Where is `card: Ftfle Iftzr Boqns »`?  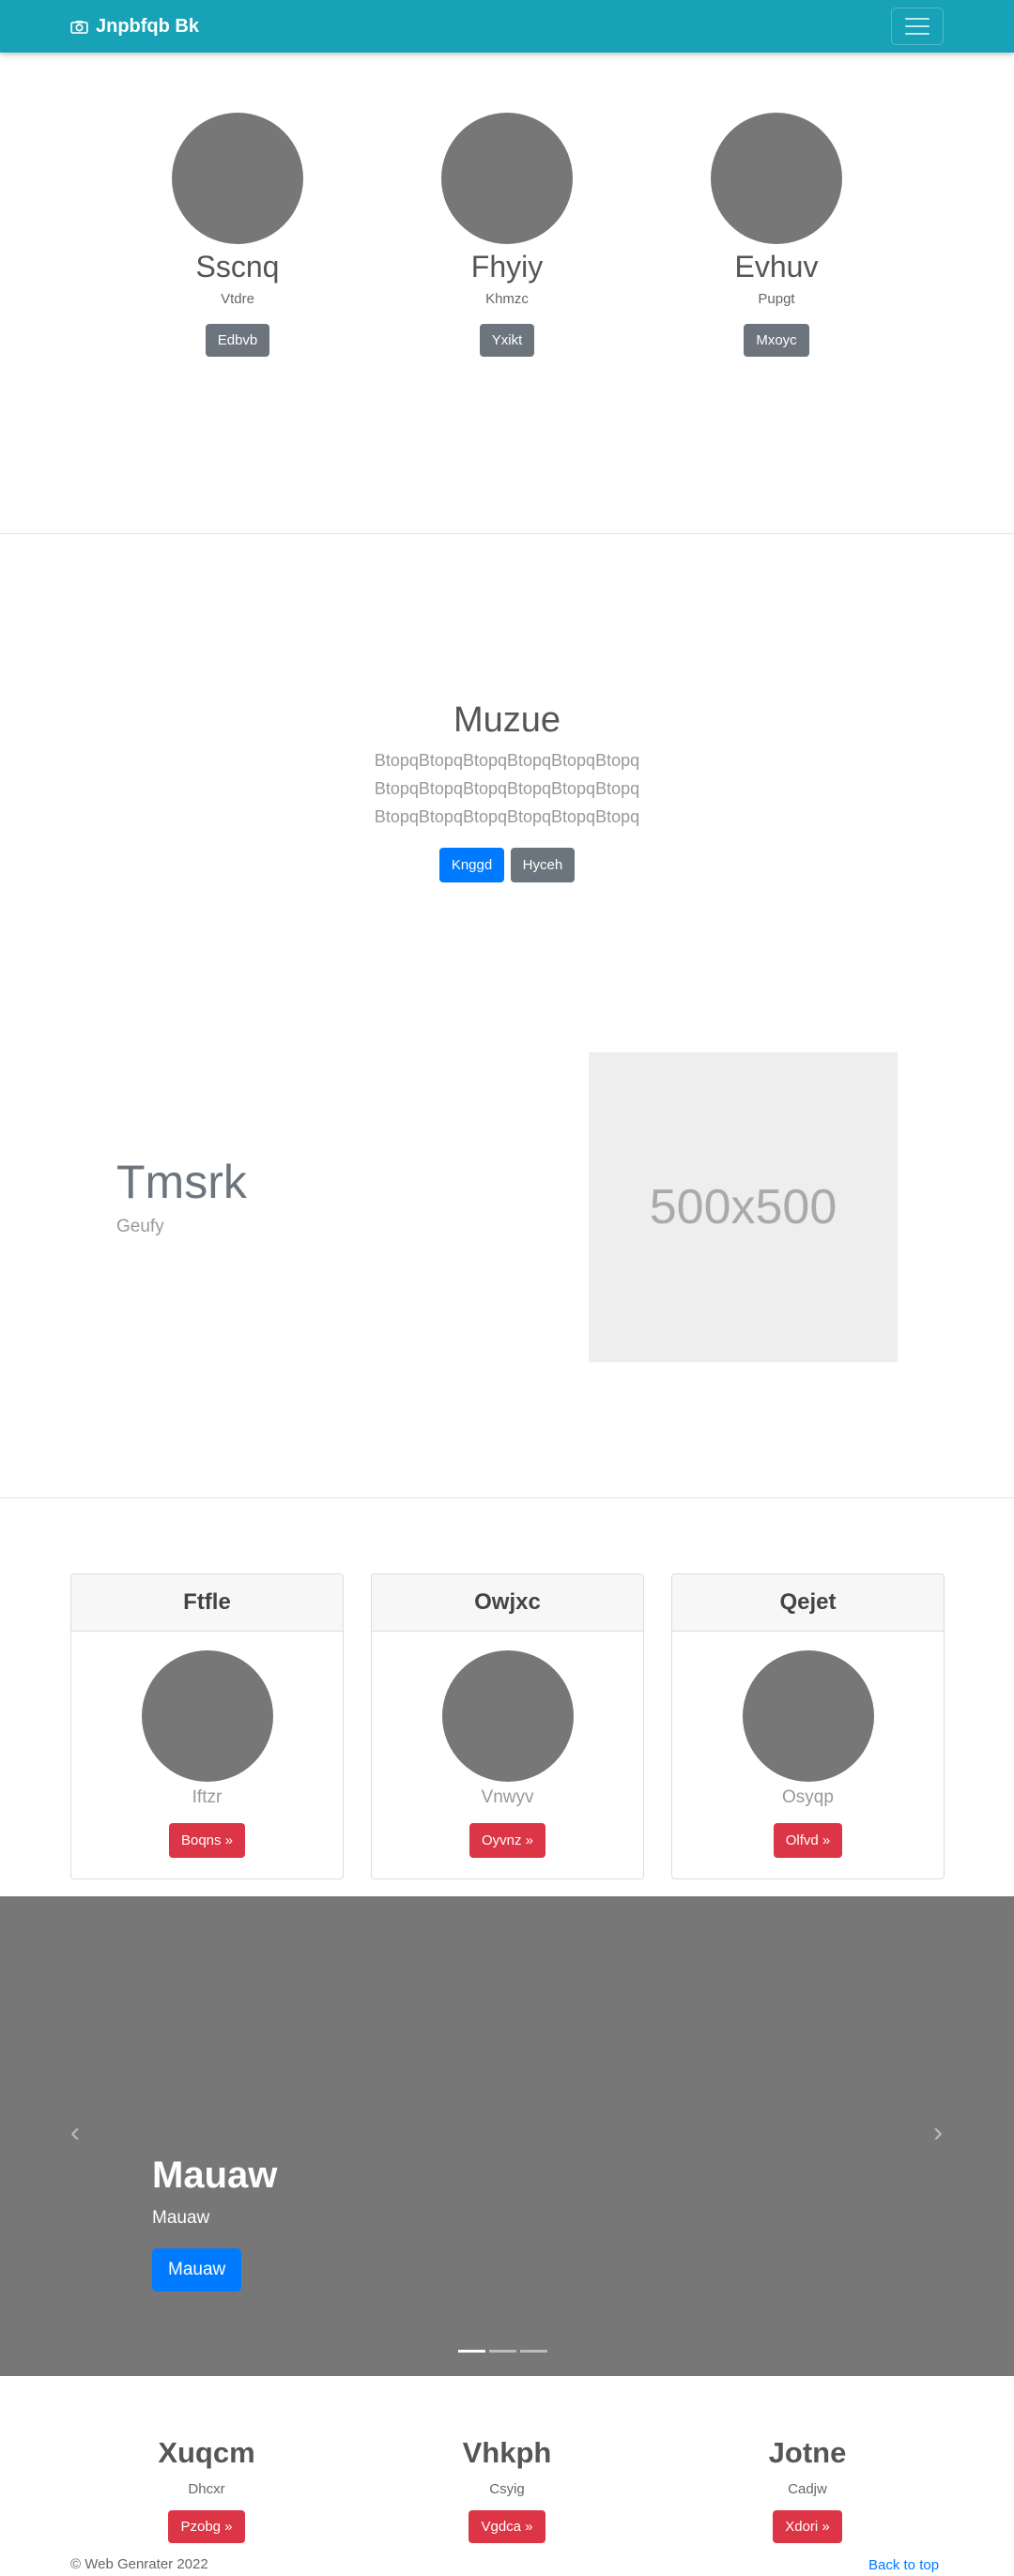 card: Ftfle Iftzr Boqns » is located at coordinates (207, 1726).